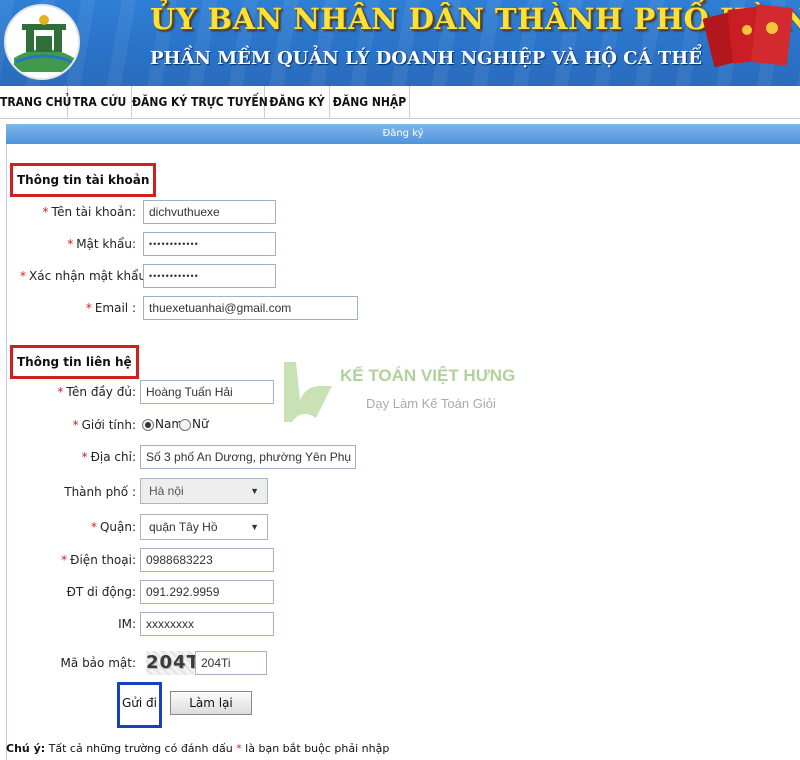 Image resolution: width=800 pixels, height=760 pixels. Describe the element at coordinates (98, 560) in the screenshot. I see `phone-label: * Điện thoại:` at that location.